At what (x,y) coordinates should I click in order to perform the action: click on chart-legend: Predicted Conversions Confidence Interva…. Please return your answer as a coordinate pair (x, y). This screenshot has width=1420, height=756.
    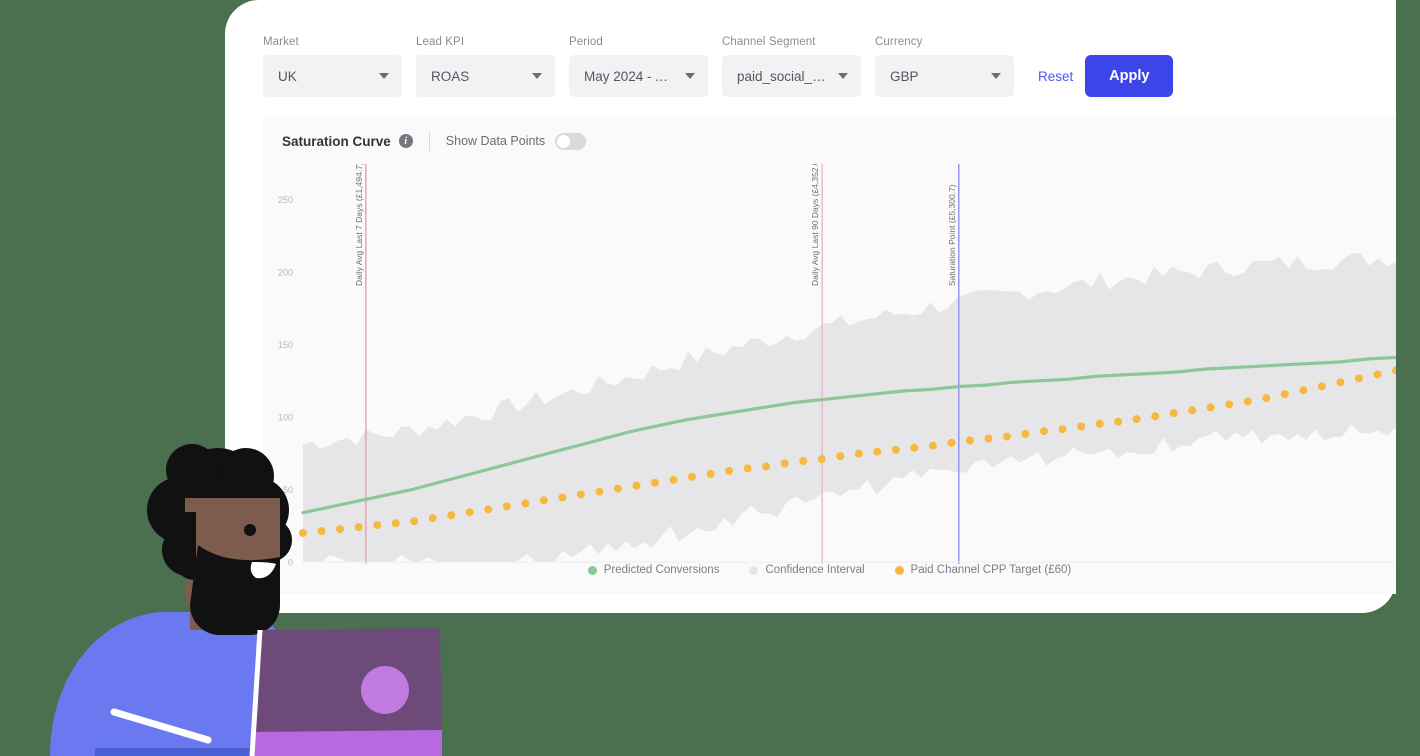
    Looking at the image, I should click on (829, 570).